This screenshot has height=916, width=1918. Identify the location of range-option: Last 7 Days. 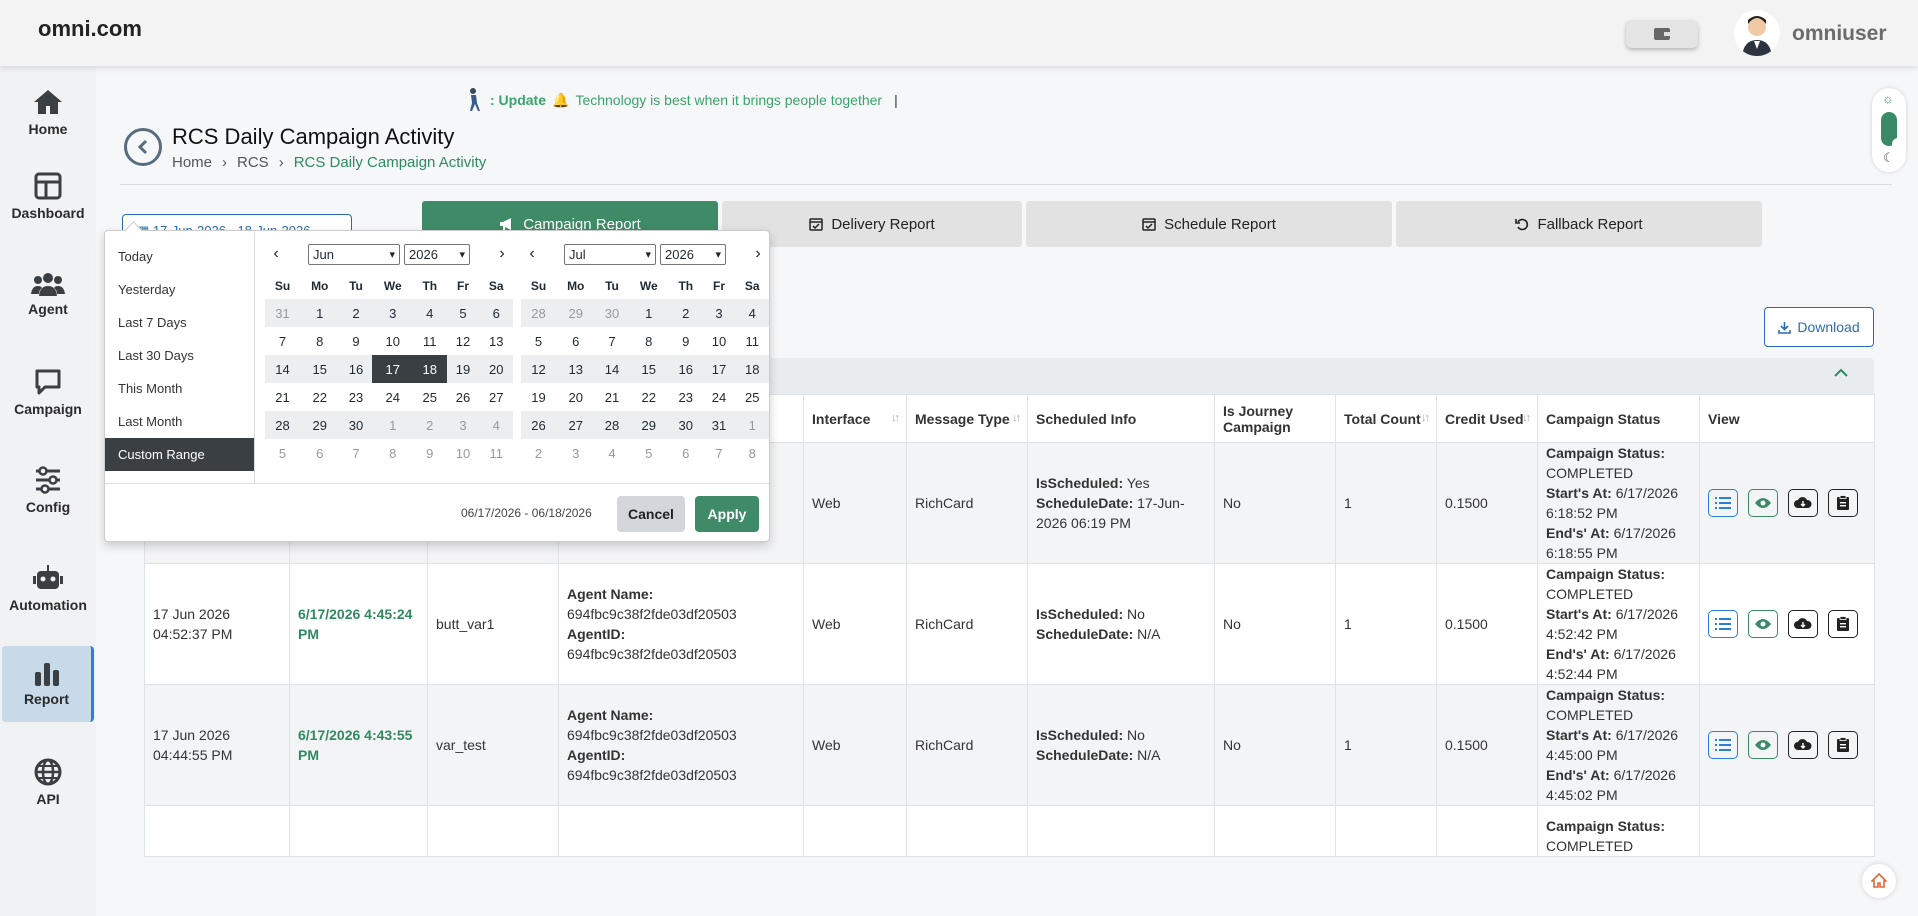
(179, 322).